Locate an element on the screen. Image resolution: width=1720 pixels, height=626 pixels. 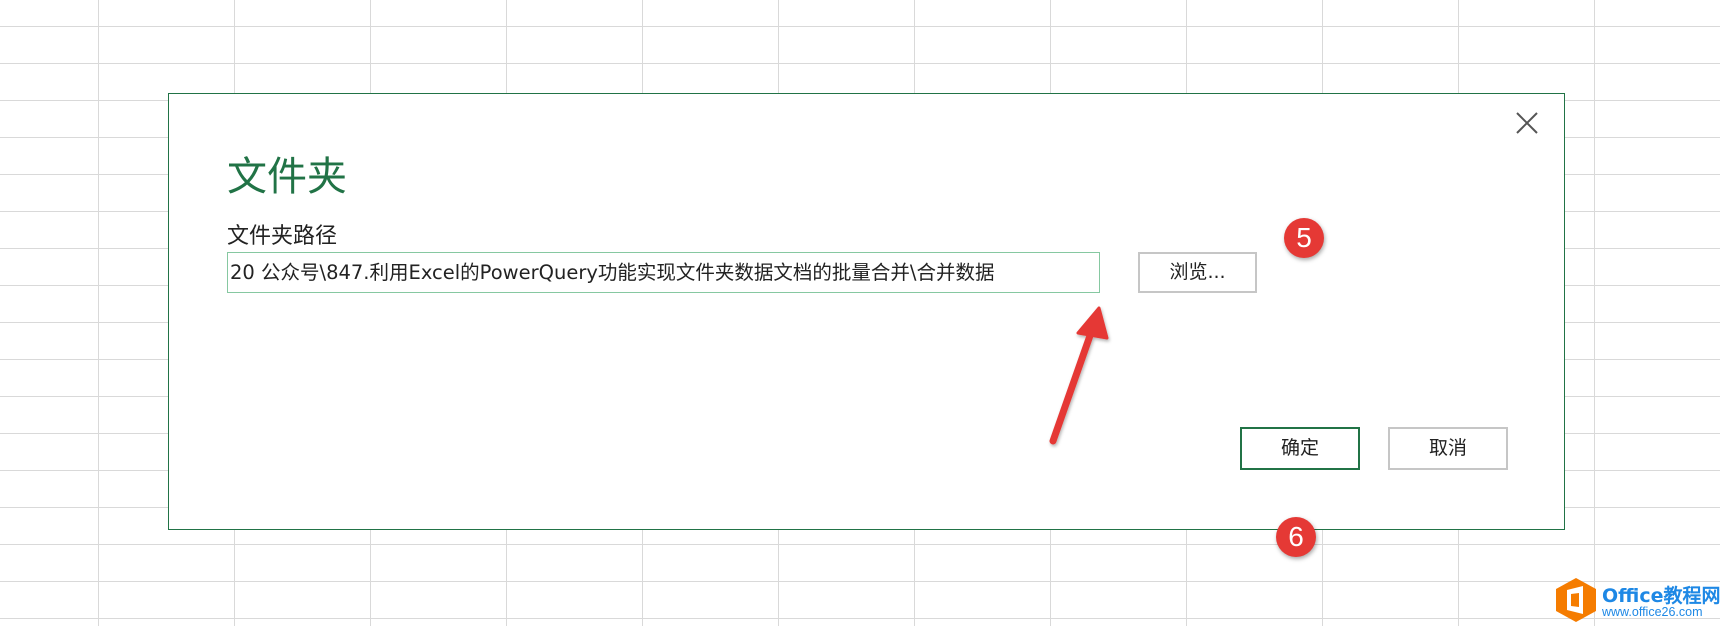
close-button is located at coordinates (1527, 123).